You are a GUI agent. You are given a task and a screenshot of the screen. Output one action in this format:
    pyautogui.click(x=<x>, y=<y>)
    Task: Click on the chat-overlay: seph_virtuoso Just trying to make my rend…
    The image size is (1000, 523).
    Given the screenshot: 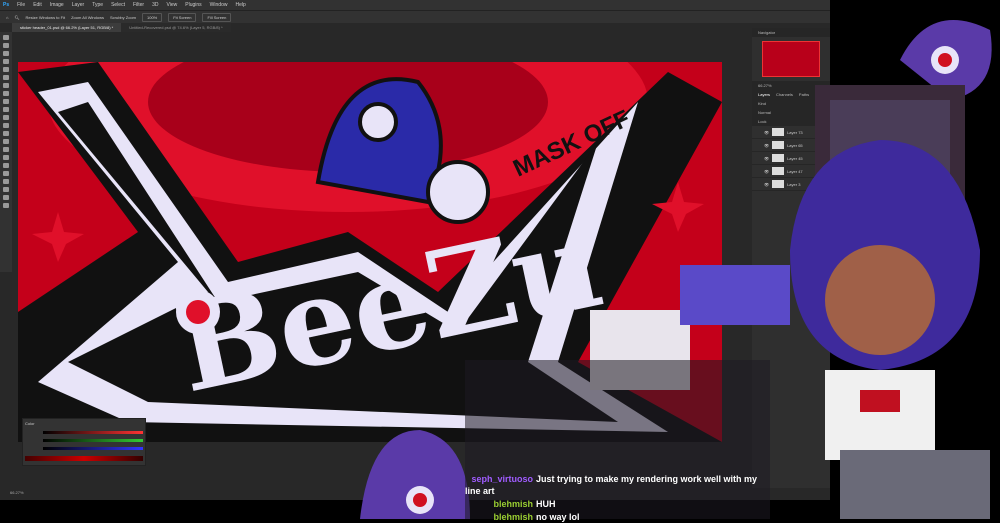 What is the action you would take?
    pyautogui.click(x=617, y=441)
    